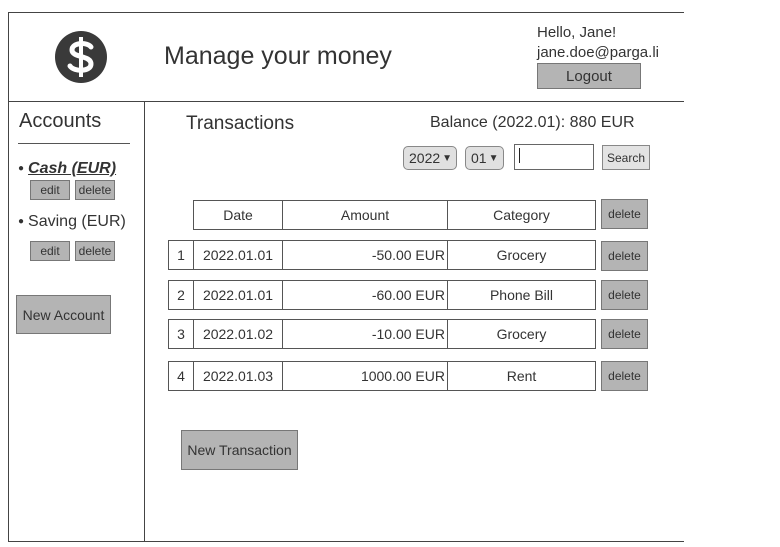 The image size is (780, 547). What do you see at coordinates (365, 295) in the screenshot?
I see `row-amount: -60.00 EUR` at bounding box center [365, 295].